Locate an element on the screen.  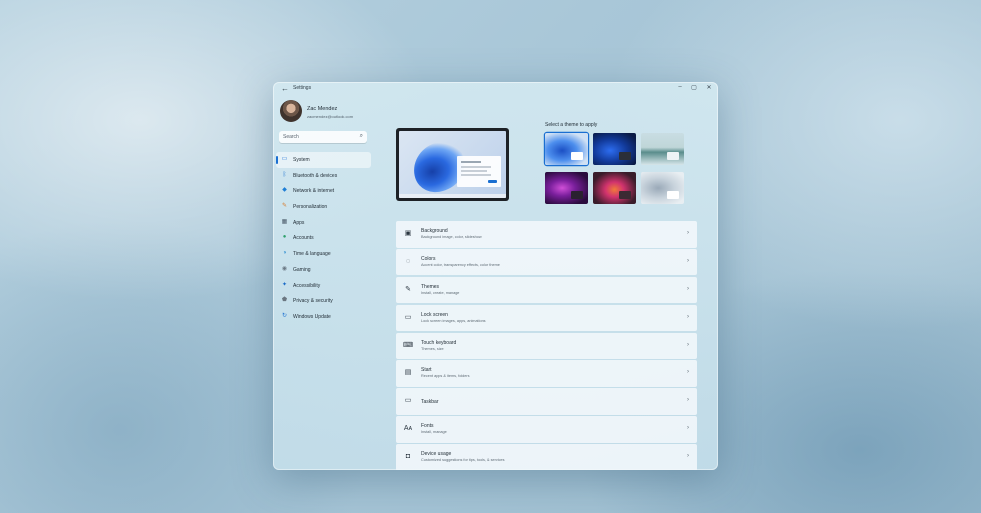
device-usage-icon: ◘ is located at coordinates (408, 457).